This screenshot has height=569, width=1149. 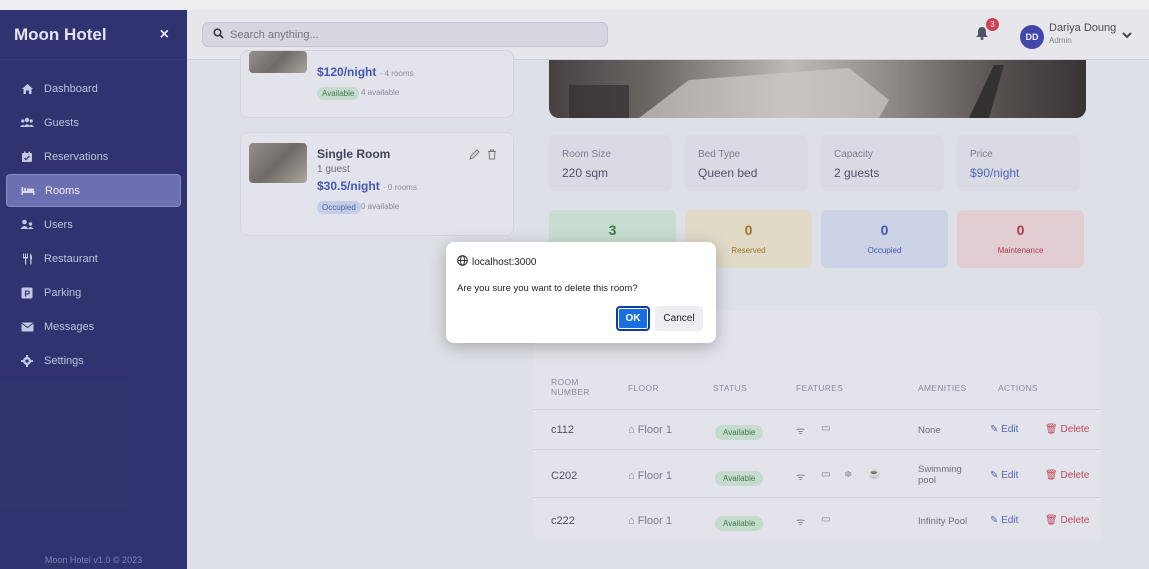 I want to click on cancel-button: Cancel, so click(x=679, y=318).